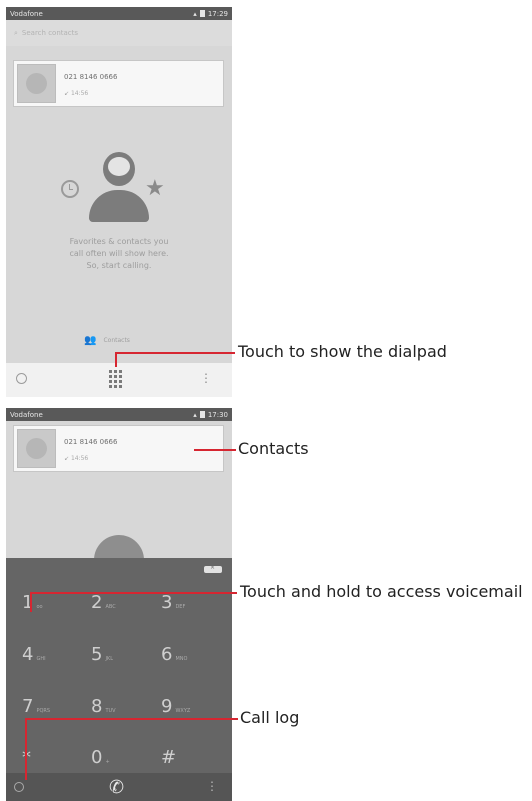 This screenshot has height=801, width=532. I want to click on status-bar: Vodafone ▴ 17:29, so click(119, 13).